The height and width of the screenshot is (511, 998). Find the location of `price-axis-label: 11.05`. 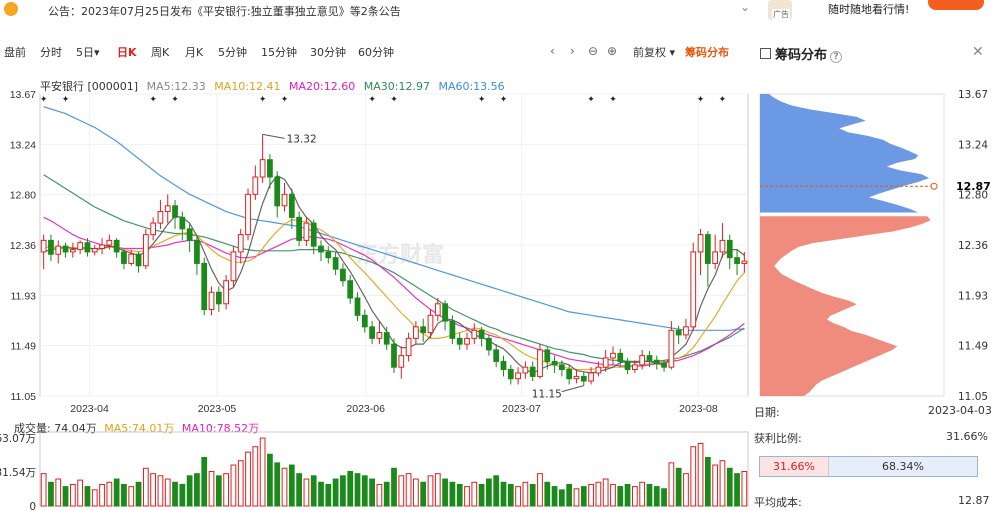

price-axis-label: 11.05 is located at coordinates (24, 397).